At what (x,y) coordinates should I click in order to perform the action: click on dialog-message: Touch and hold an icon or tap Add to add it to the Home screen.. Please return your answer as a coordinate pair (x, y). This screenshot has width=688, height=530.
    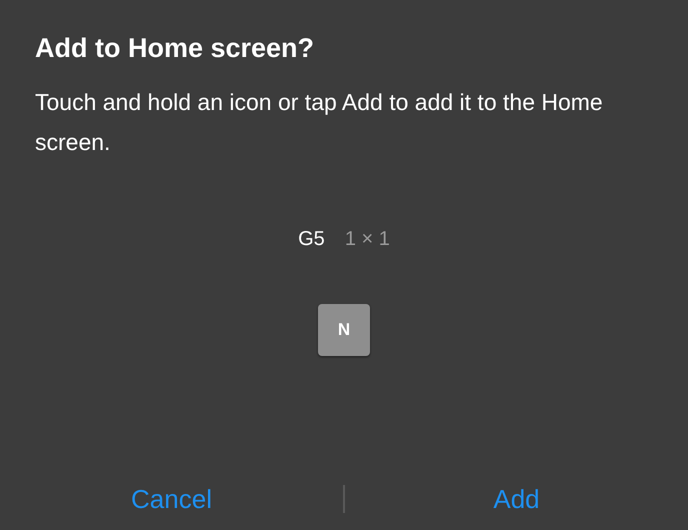
    Looking at the image, I should click on (319, 122).